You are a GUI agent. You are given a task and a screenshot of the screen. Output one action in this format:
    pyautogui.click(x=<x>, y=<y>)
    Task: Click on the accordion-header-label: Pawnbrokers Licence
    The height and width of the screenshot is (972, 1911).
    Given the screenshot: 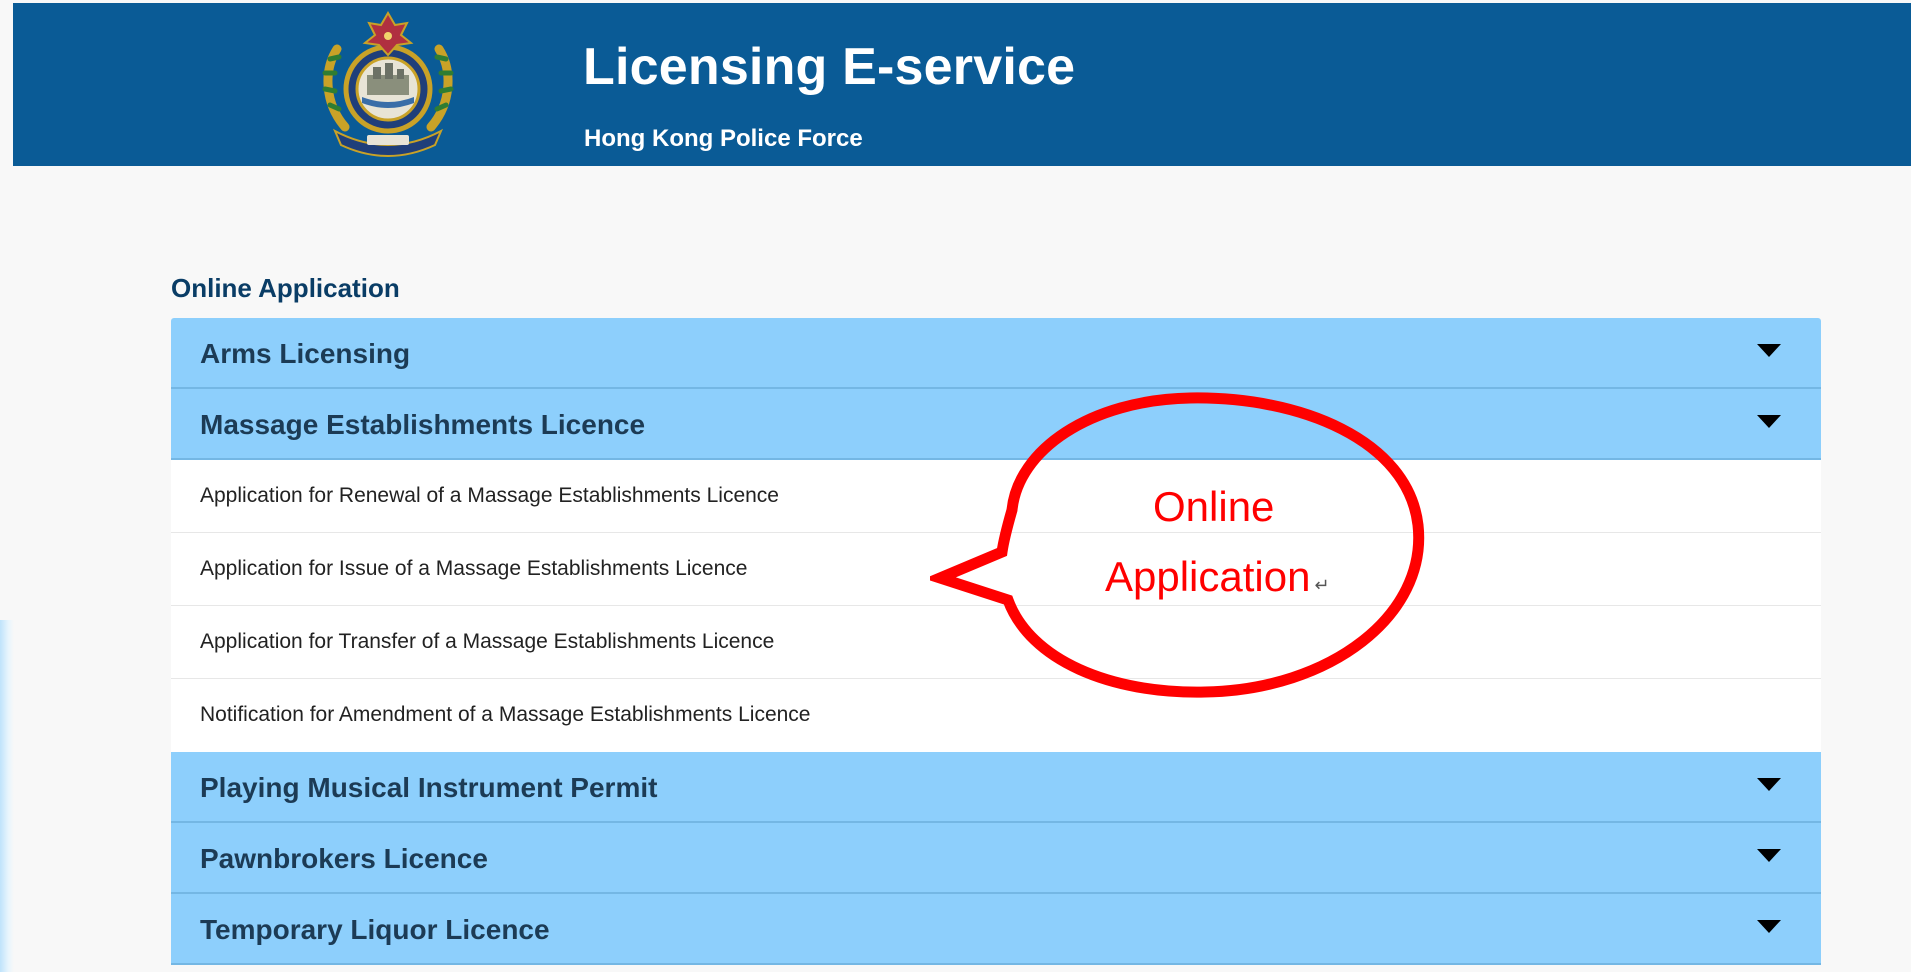 What is the action you would take?
    pyautogui.click(x=344, y=858)
    